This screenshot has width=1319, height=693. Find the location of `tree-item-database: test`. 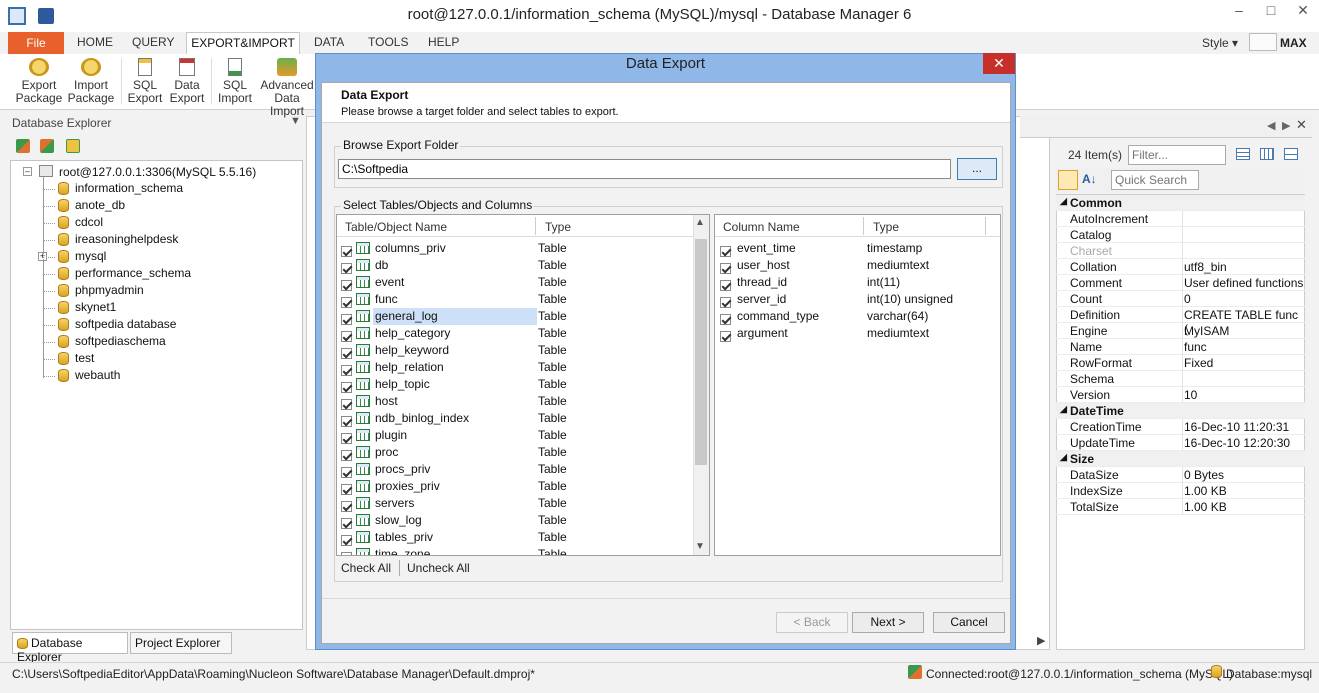

tree-item-database: test is located at coordinates (76, 358).